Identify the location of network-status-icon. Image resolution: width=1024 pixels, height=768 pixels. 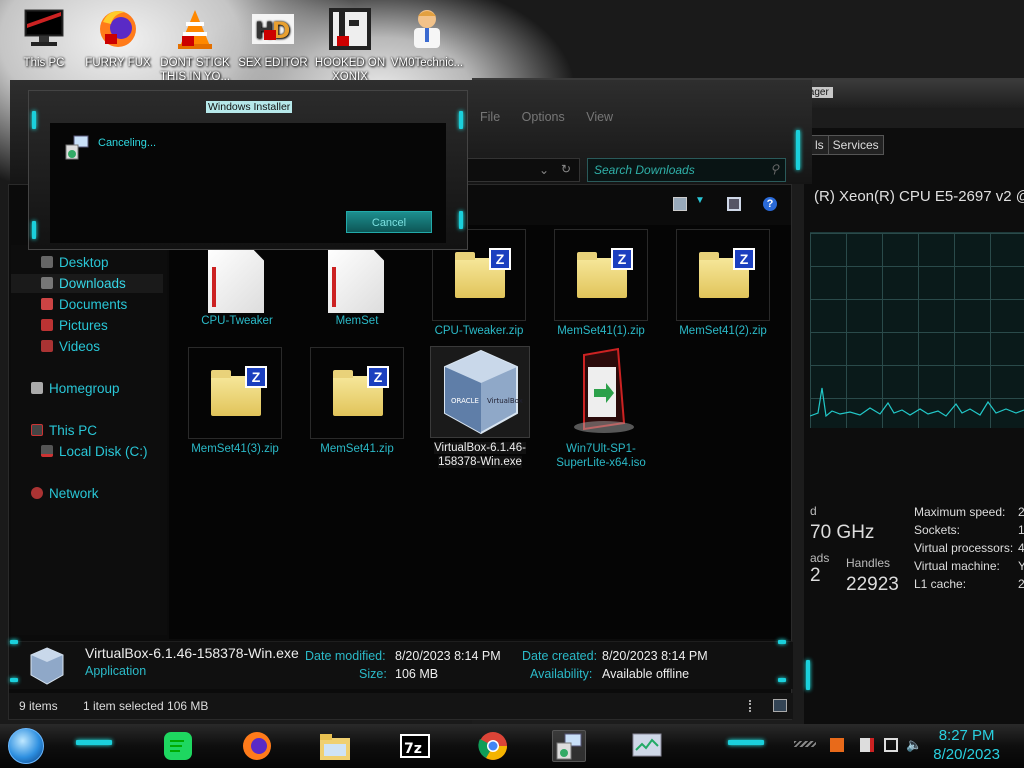
(891, 745).